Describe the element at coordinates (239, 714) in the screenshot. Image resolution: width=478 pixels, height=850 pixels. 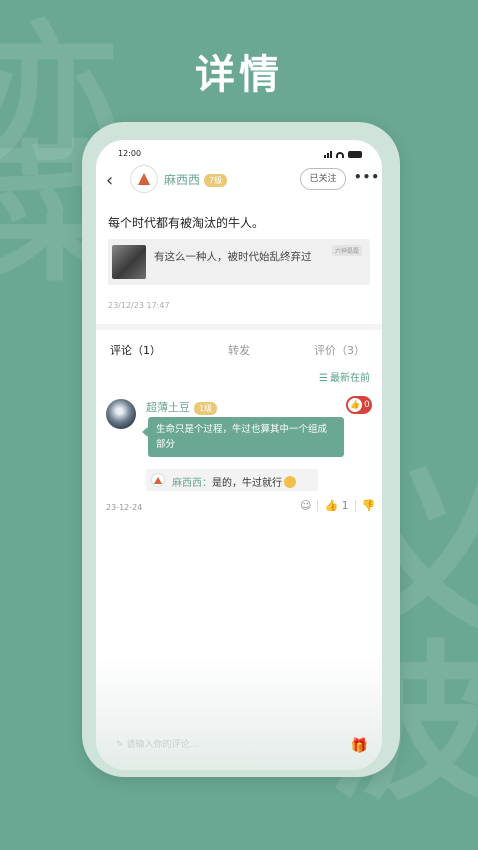
I see `bottom-fade` at that location.